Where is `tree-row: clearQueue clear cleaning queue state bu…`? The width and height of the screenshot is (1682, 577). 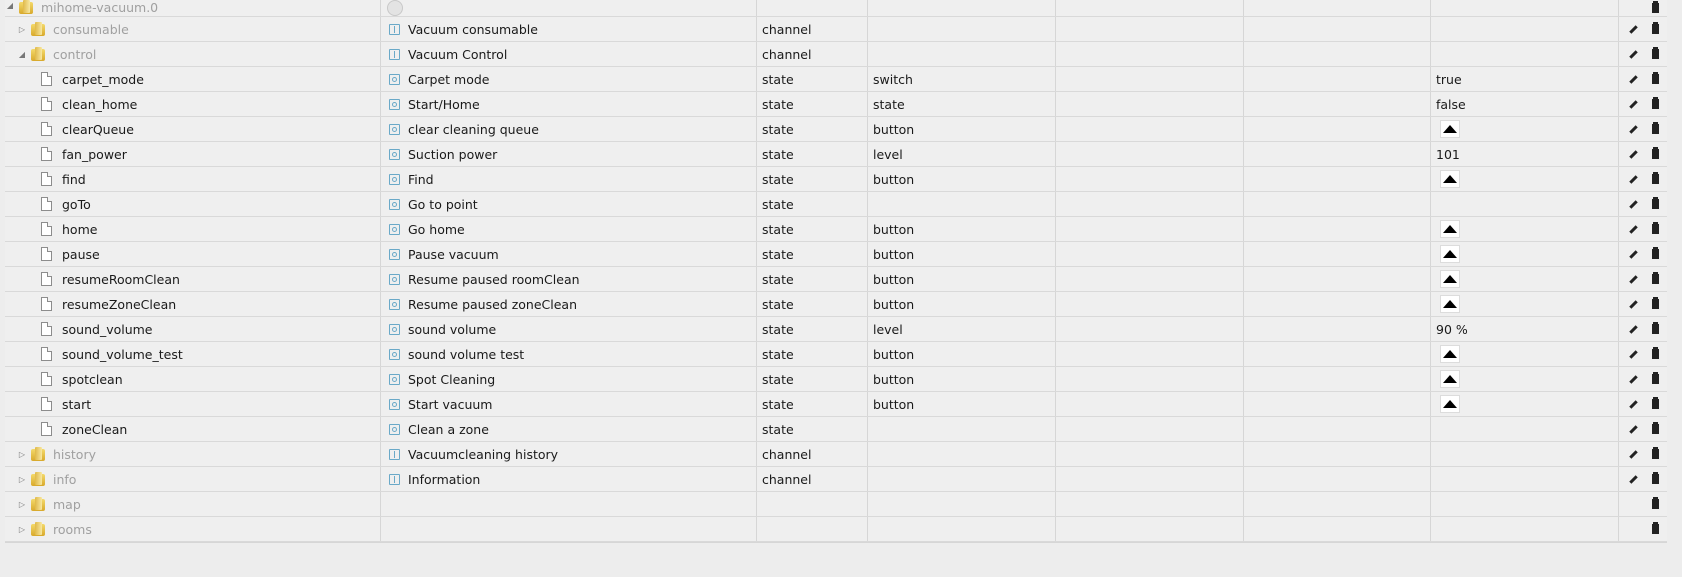
tree-row: clearQueue clear cleaning queue state bu… is located at coordinates (836, 129).